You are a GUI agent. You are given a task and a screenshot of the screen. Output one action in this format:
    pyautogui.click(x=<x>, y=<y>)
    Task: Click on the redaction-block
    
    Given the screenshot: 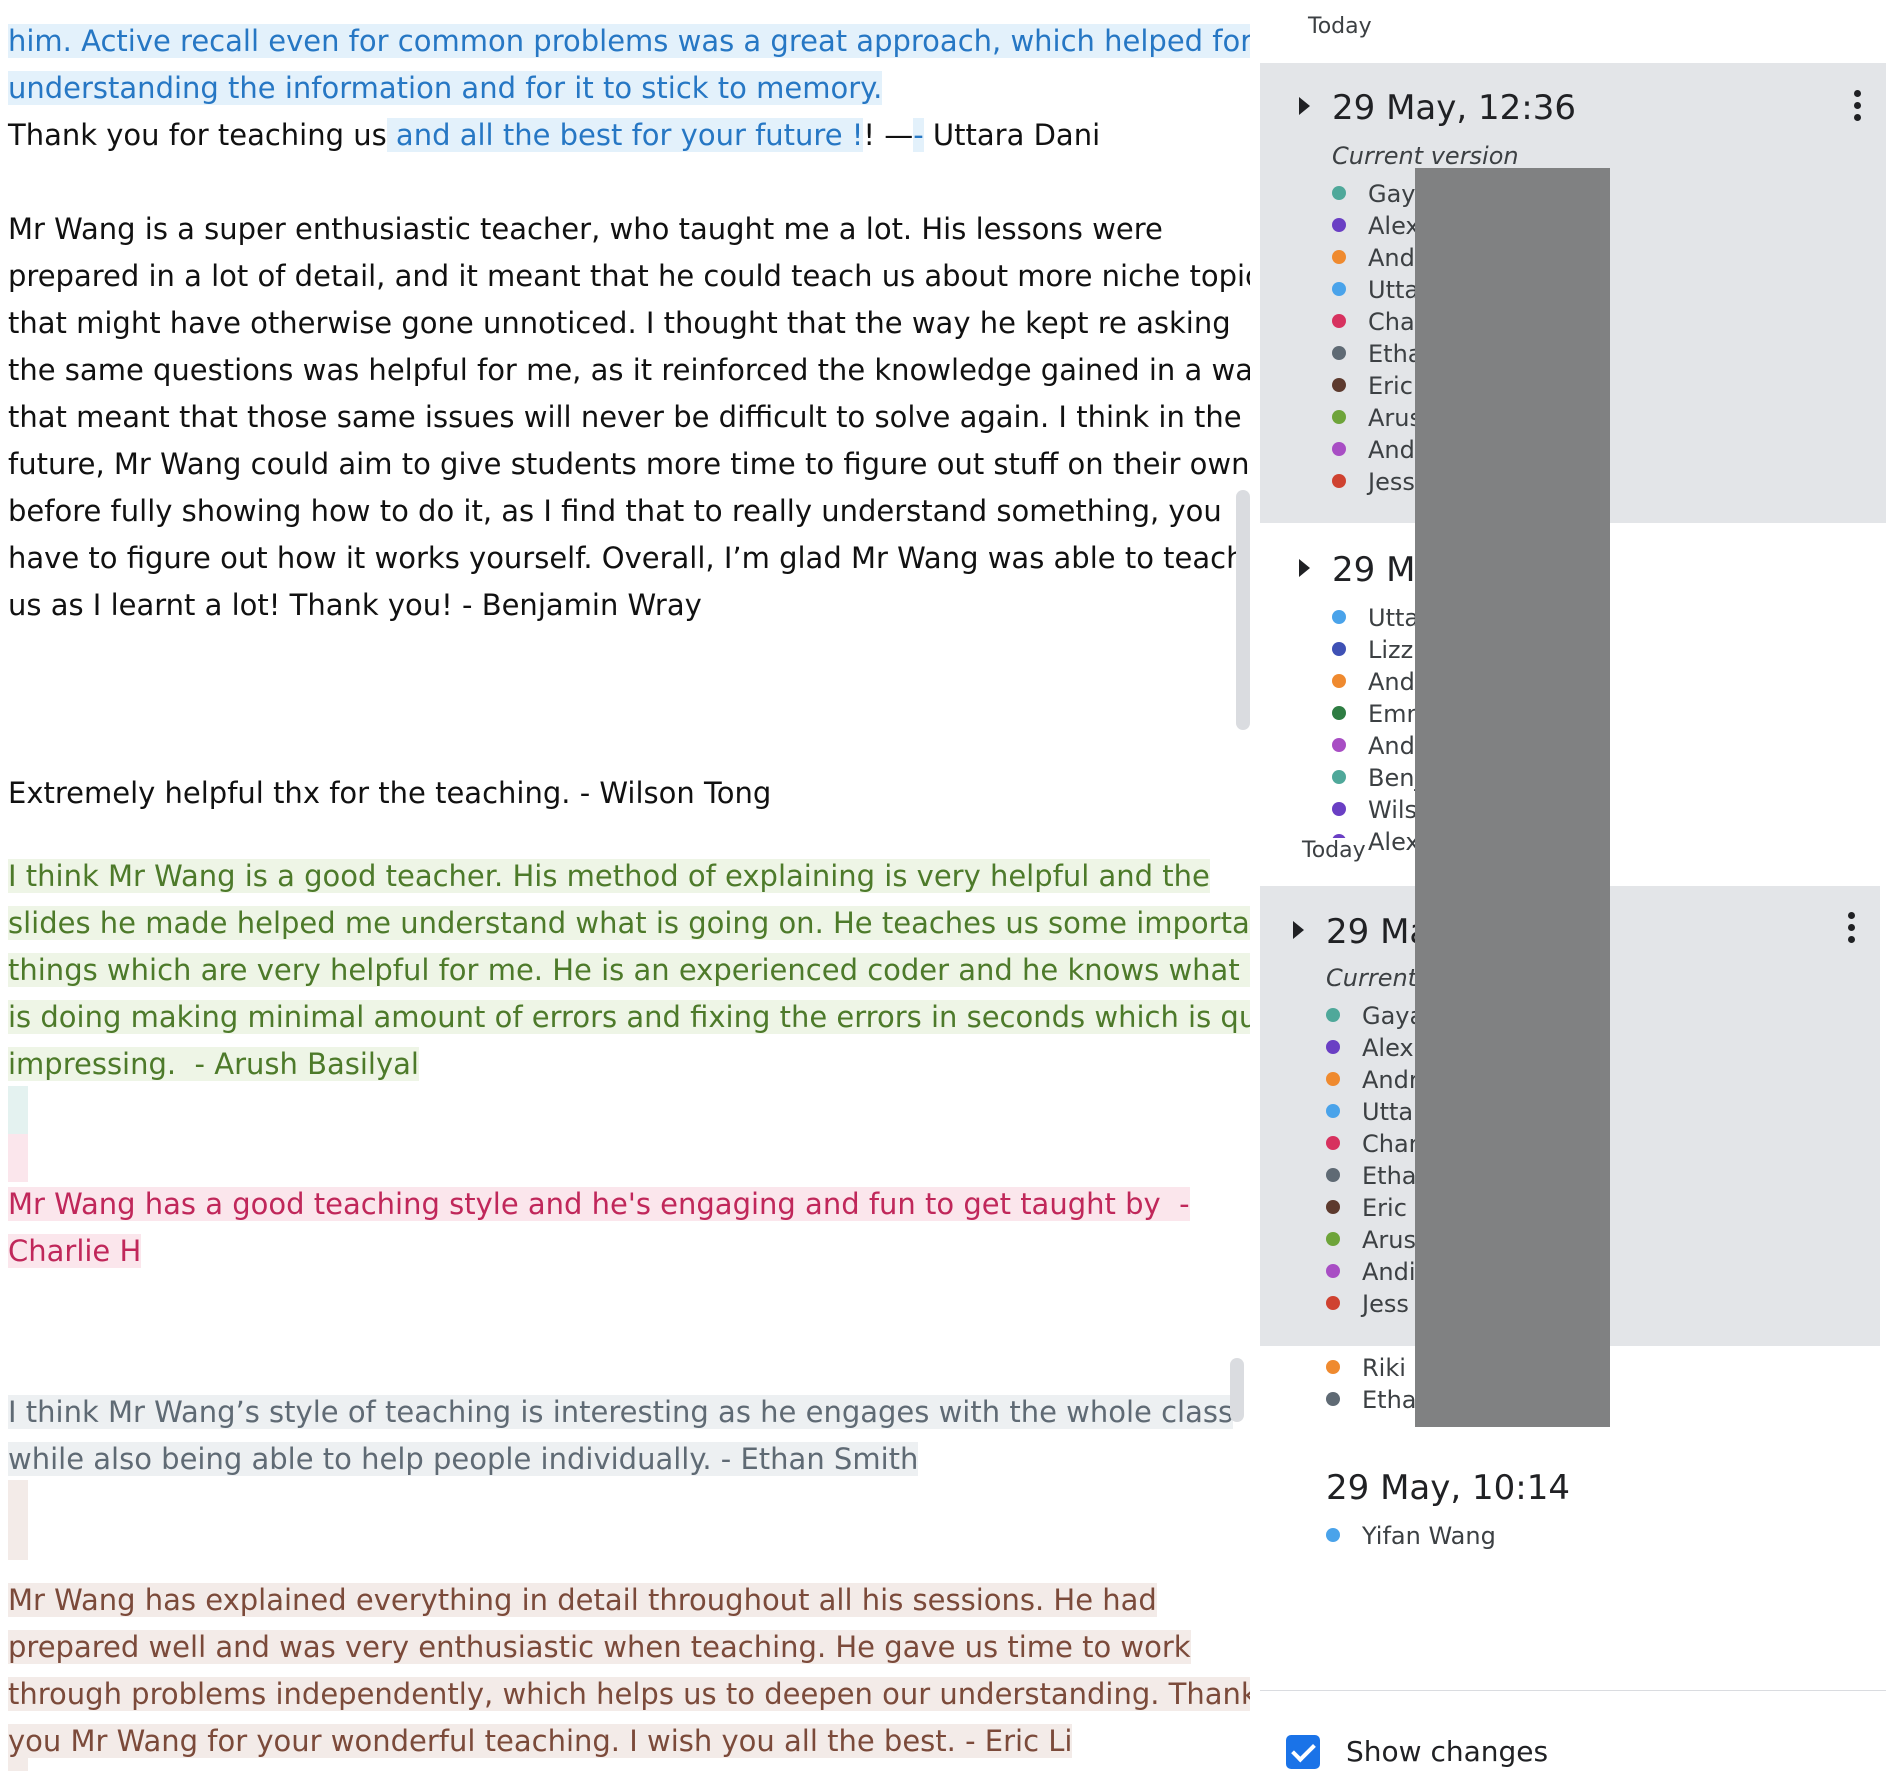 What is the action you would take?
    pyautogui.click(x=1512, y=797)
    